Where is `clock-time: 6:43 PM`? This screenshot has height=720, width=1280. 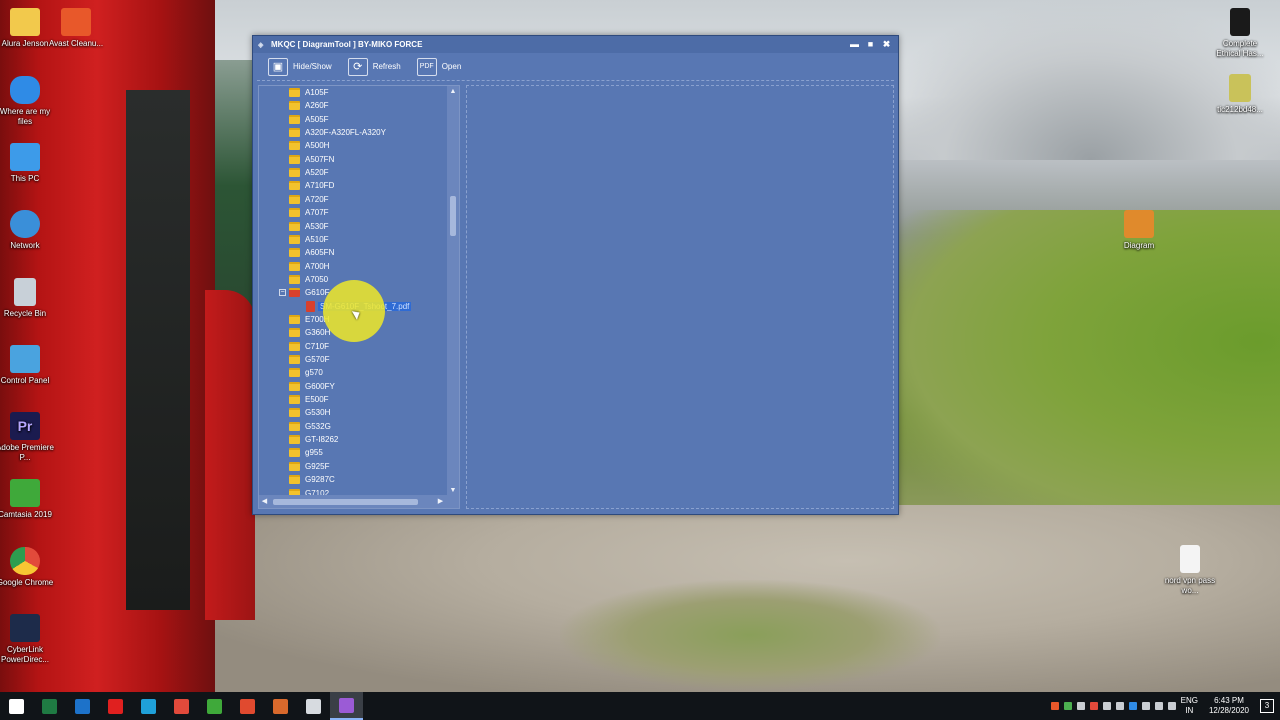 clock-time: 6:43 PM is located at coordinates (1229, 700).